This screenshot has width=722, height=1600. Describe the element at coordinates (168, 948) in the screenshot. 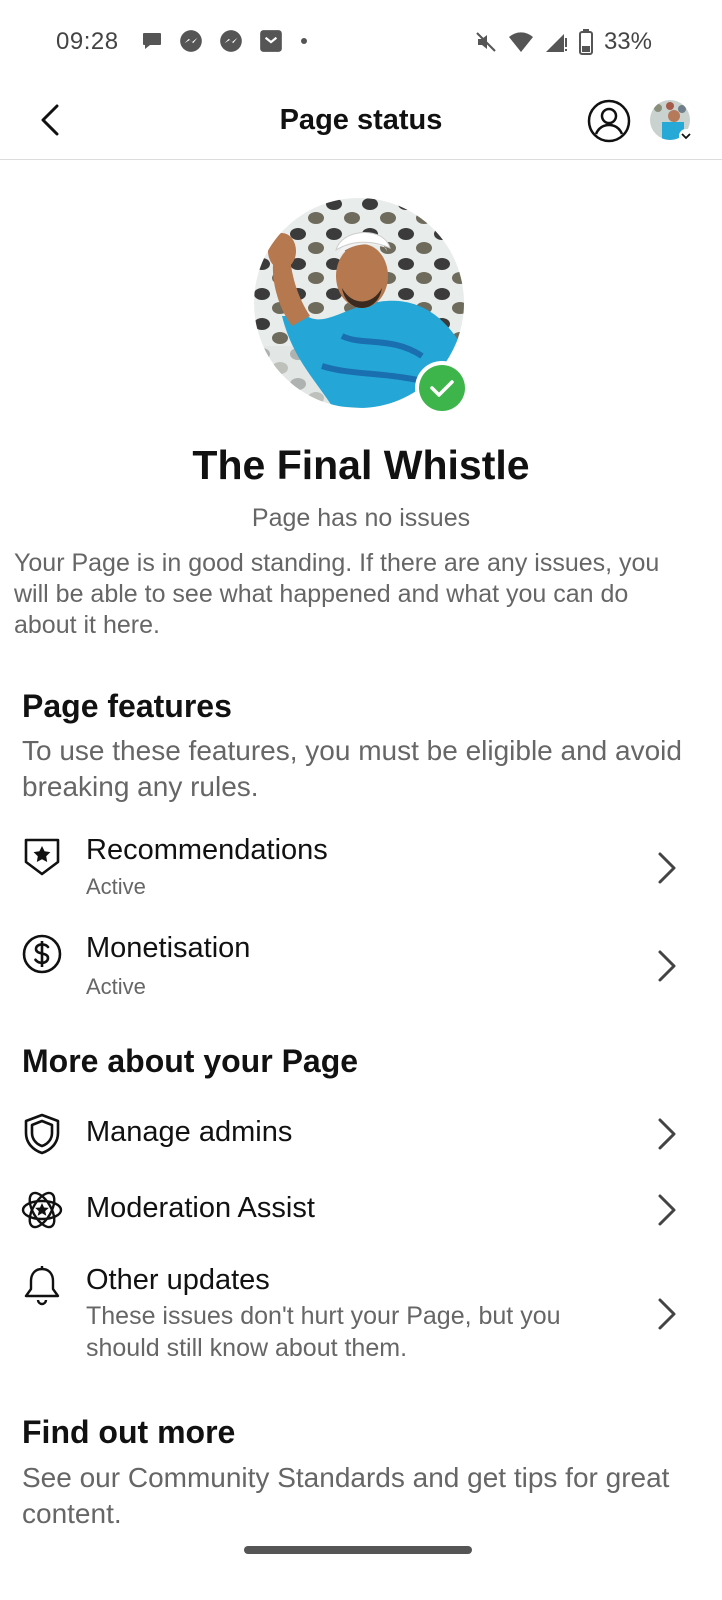

I see `row-title: Monetisation` at that location.